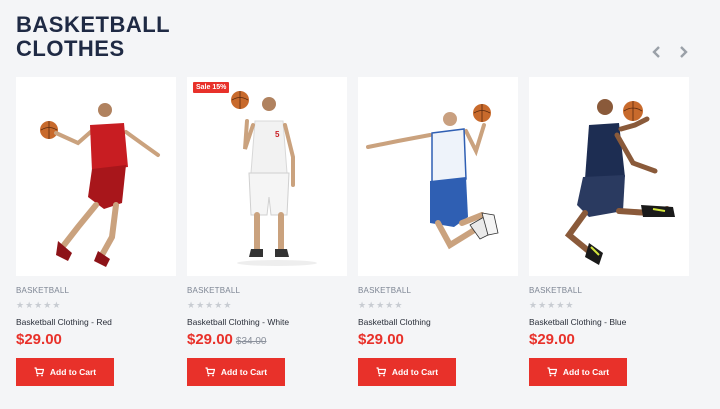 This screenshot has height=409, width=720. I want to click on chevron-right-icon, so click(683, 52).